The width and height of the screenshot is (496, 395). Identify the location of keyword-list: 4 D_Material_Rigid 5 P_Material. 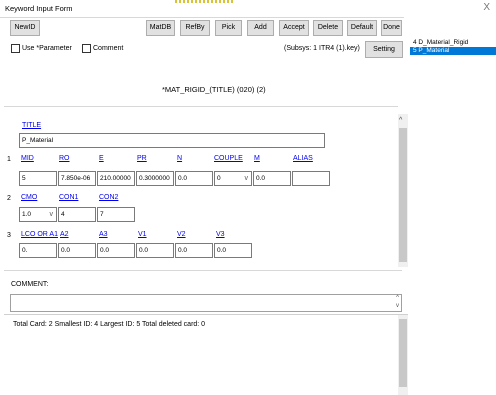
(453, 51).